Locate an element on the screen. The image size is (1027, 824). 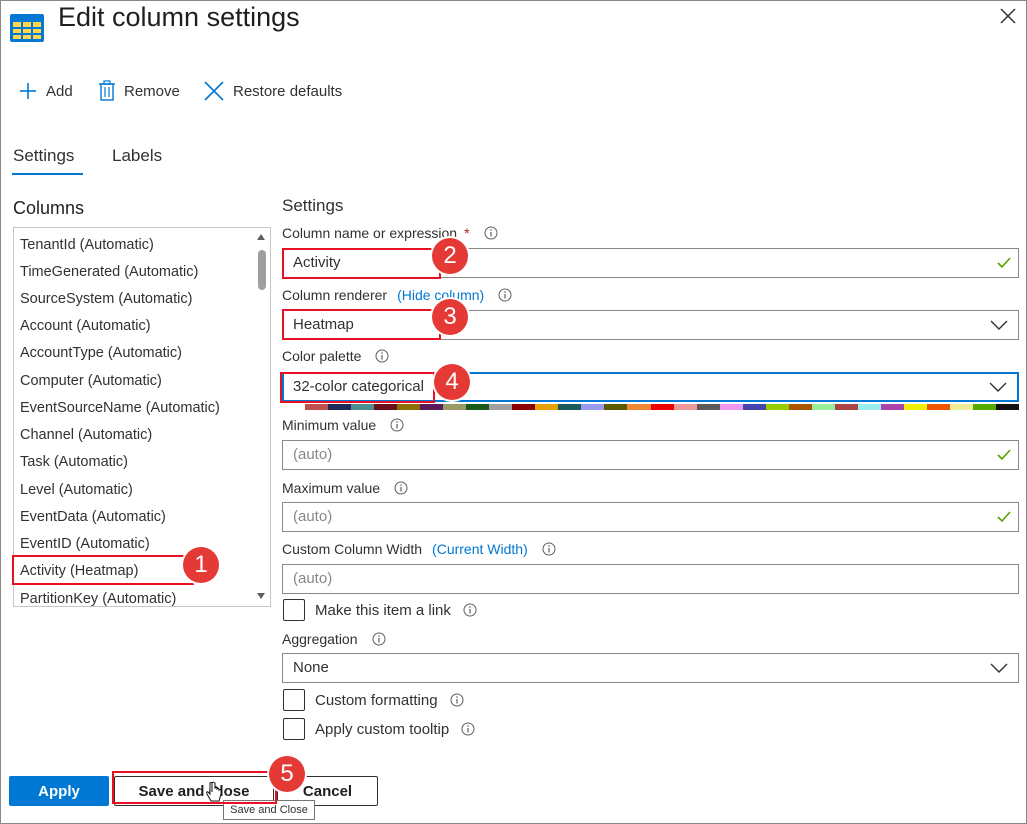
maximum-value-label: Maximum value is located at coordinates (345, 488).